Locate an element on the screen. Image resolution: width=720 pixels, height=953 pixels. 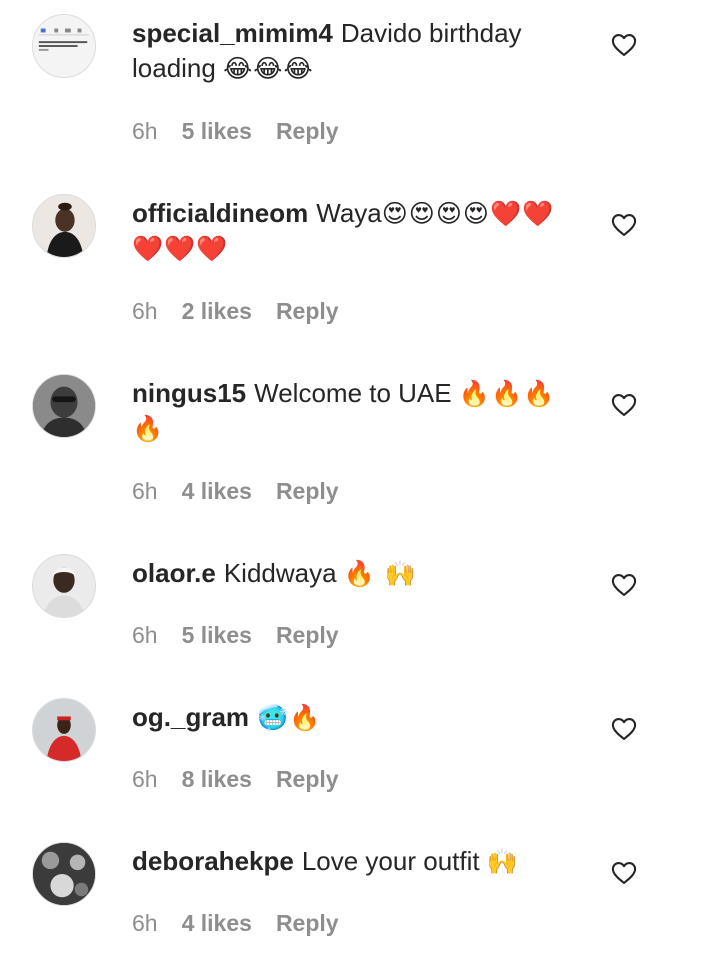
comment-message: Welcome to UAE is located at coordinates (353, 393).